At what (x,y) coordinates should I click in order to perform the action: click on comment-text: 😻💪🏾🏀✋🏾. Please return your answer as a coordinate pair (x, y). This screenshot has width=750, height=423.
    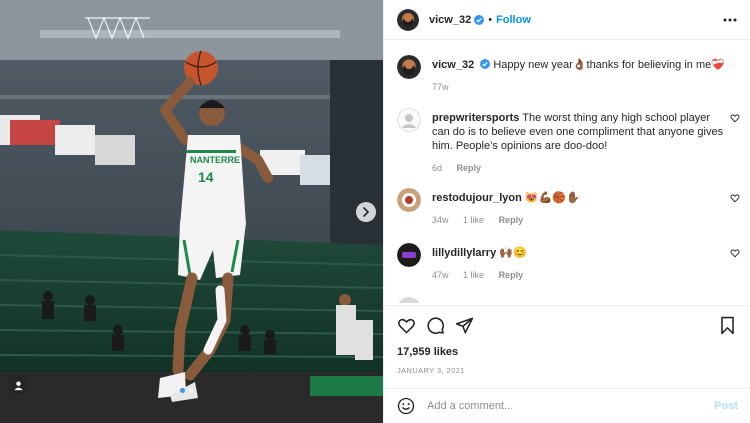
    Looking at the image, I should click on (552, 198).